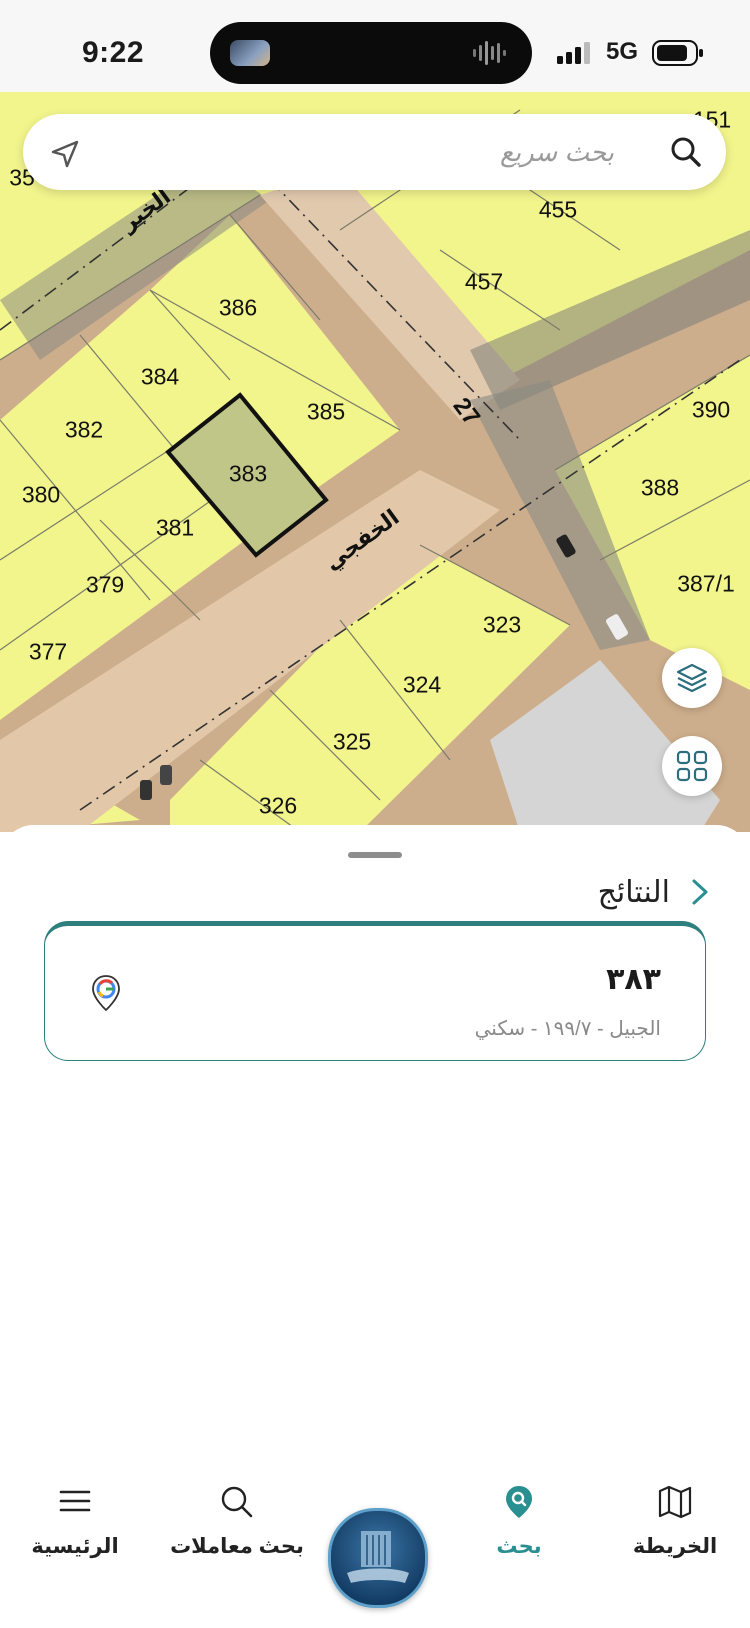 Image resolution: width=750 pixels, height=1628 pixels. What do you see at coordinates (326, 411) in the screenshot?
I see `lot-label: 385` at bounding box center [326, 411].